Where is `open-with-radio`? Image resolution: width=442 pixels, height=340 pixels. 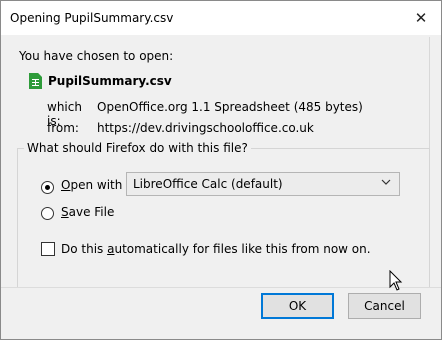
open-with-radio is located at coordinates (47, 187).